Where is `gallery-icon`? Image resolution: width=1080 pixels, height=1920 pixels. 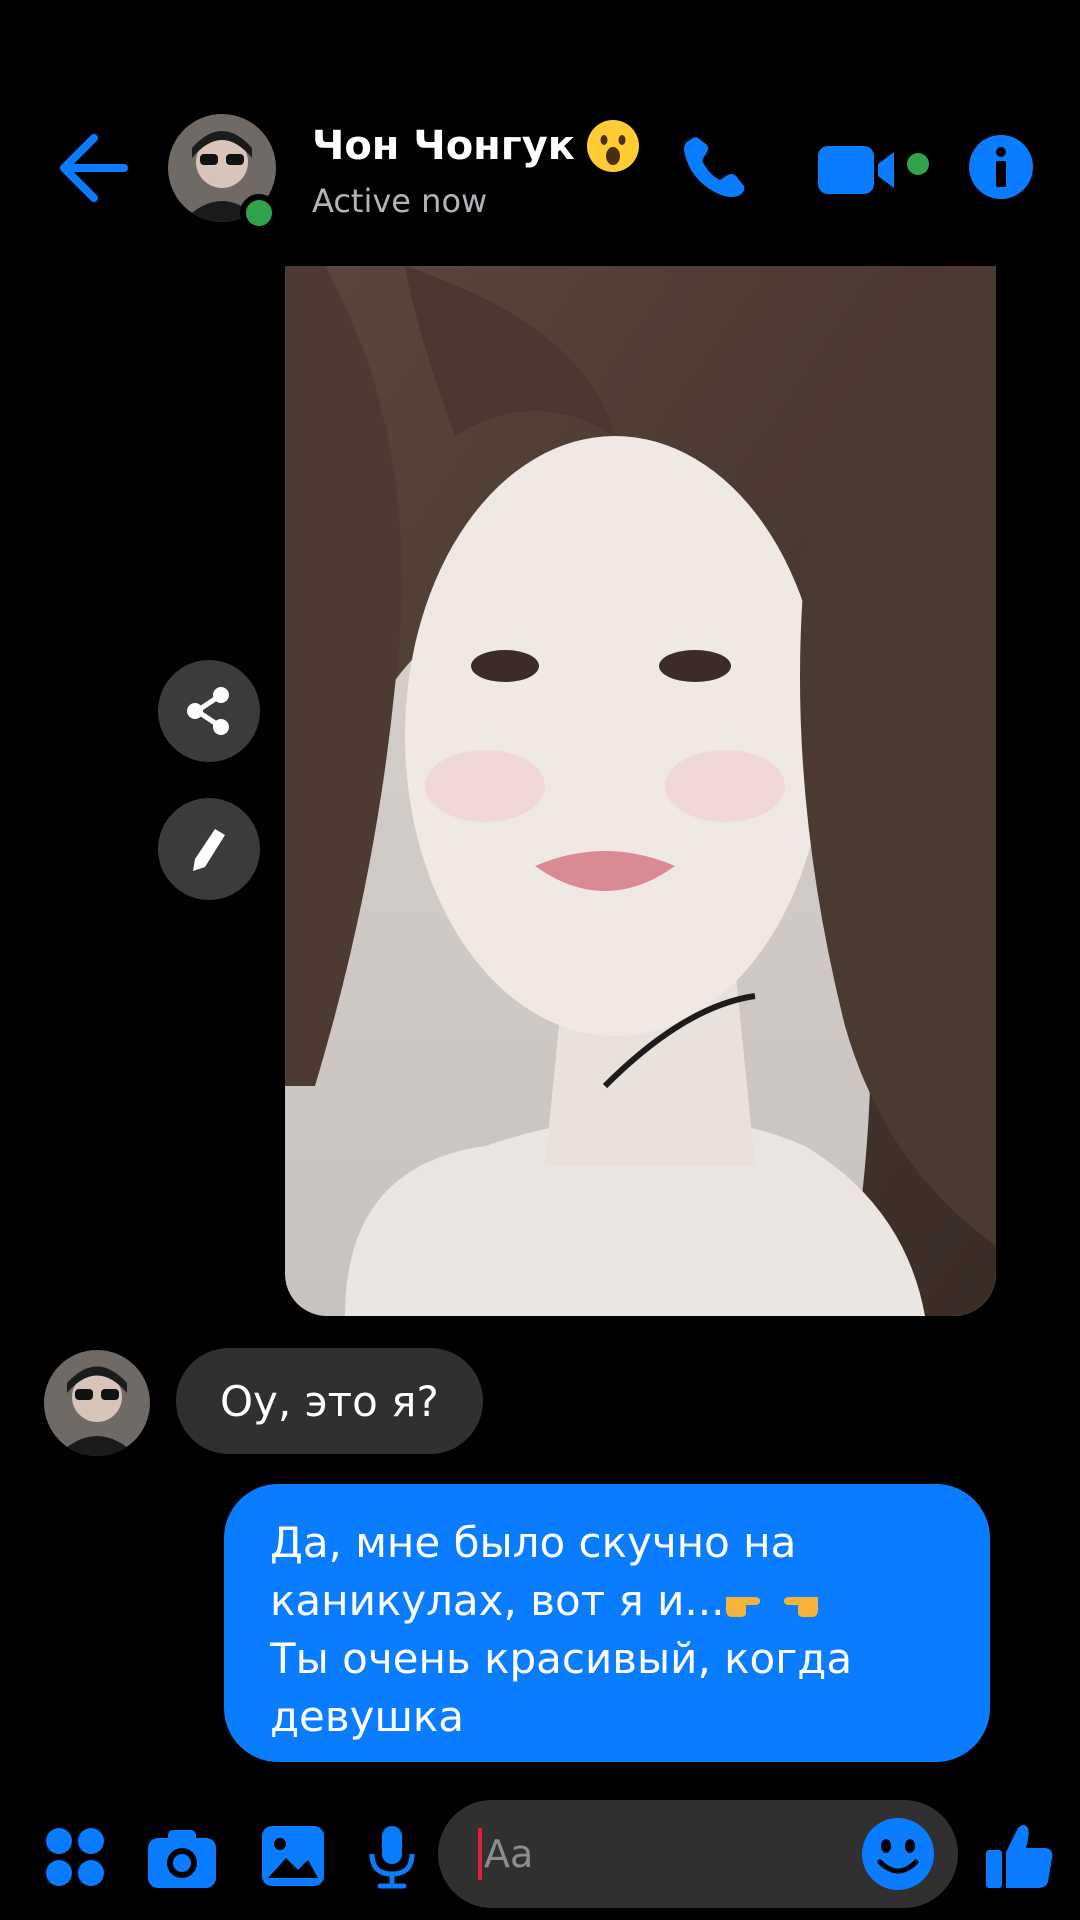 gallery-icon is located at coordinates (293, 1856).